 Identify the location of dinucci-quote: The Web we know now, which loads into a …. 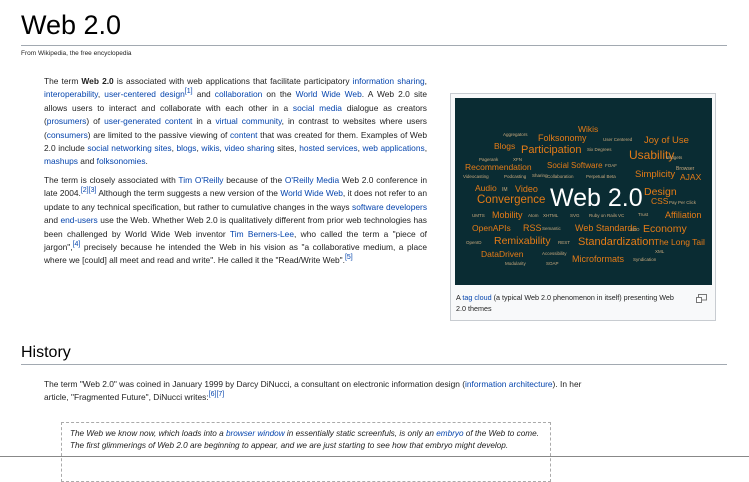
(306, 452).